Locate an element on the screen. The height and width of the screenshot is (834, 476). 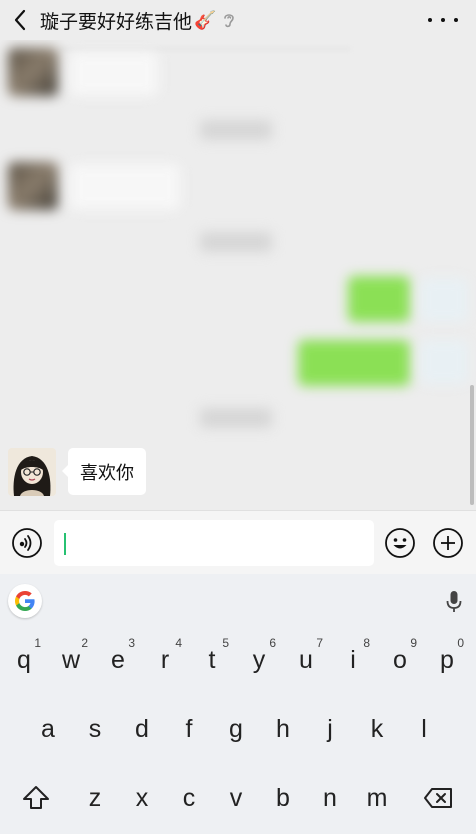
blurred-divider is located at coordinates (205, 49).